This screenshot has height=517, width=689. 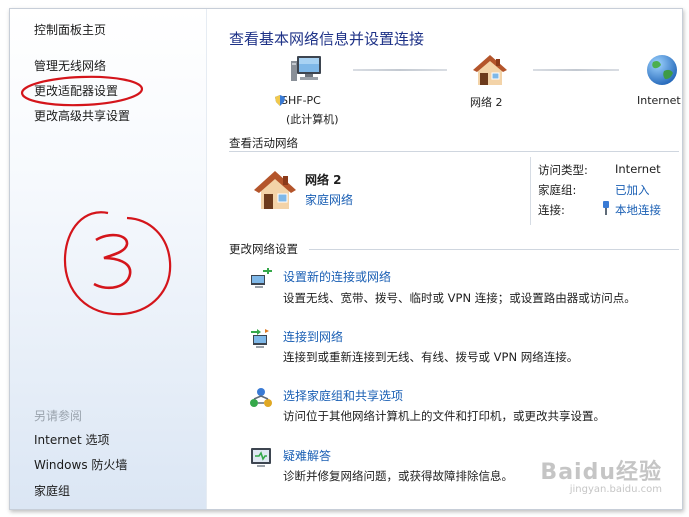 I want to click on homegroup-sharing-icon, so click(x=261, y=398).